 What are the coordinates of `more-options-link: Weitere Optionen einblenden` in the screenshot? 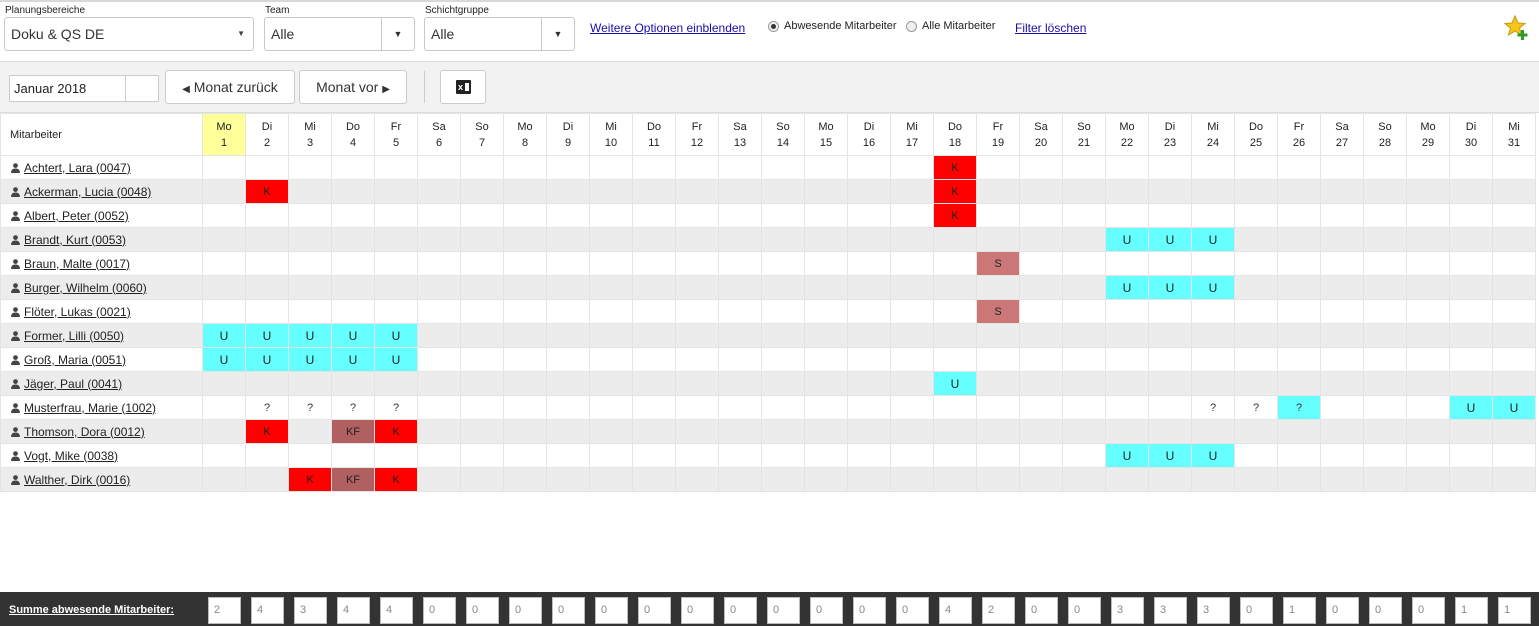 It's located at (667, 28).